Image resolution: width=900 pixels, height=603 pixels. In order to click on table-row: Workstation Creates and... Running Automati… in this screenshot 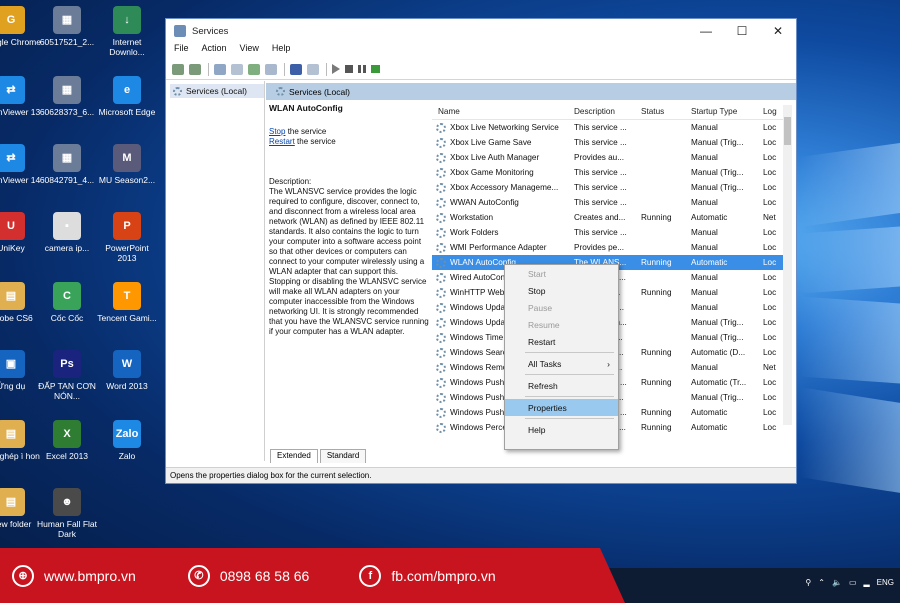, I will do `click(612, 217)`.